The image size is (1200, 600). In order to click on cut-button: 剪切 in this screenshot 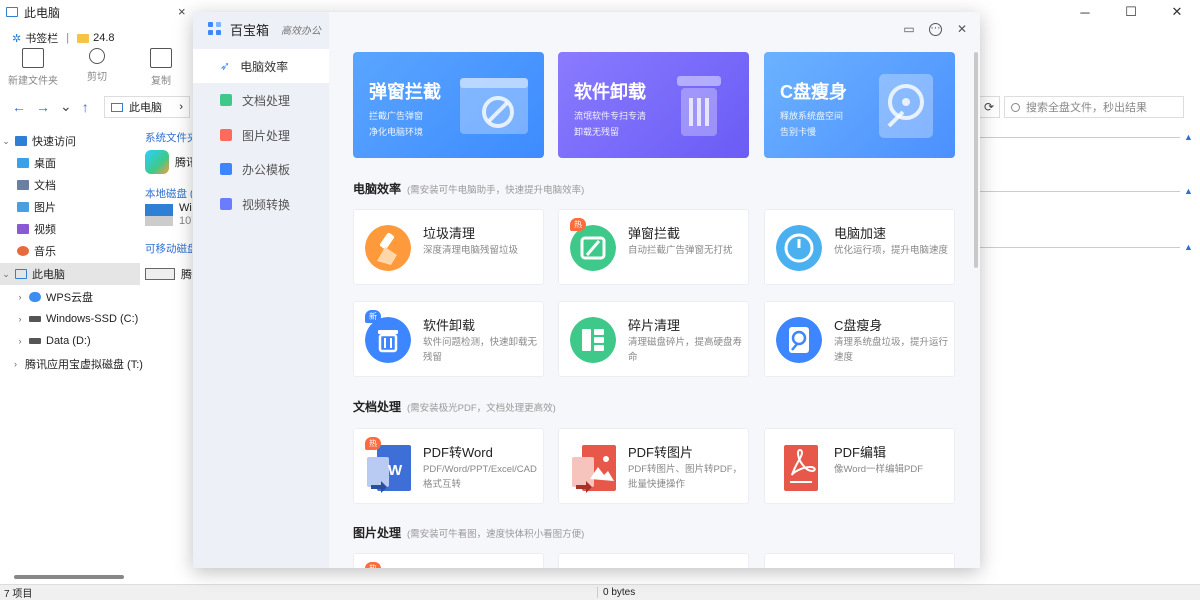, I will do `click(97, 67)`.